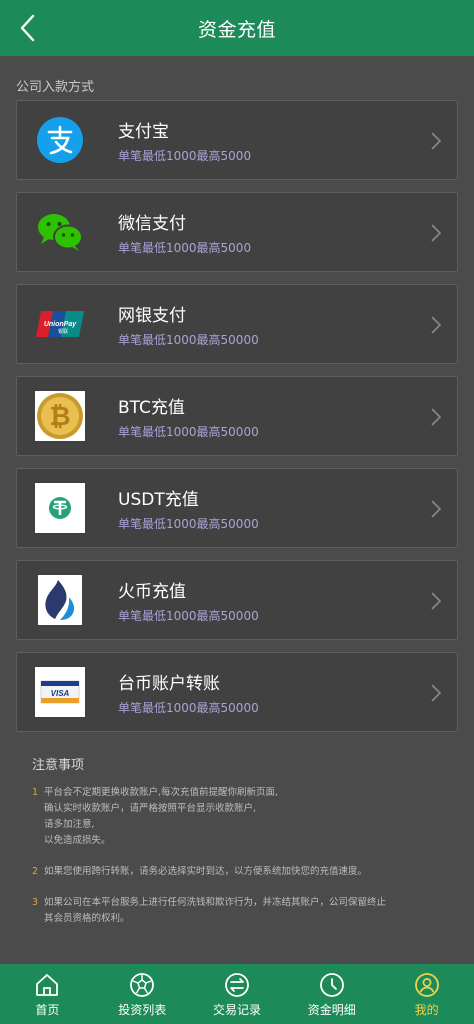 The height and width of the screenshot is (1024, 474). What do you see at coordinates (151, 408) in the screenshot?
I see `method-name: BTC充值` at bounding box center [151, 408].